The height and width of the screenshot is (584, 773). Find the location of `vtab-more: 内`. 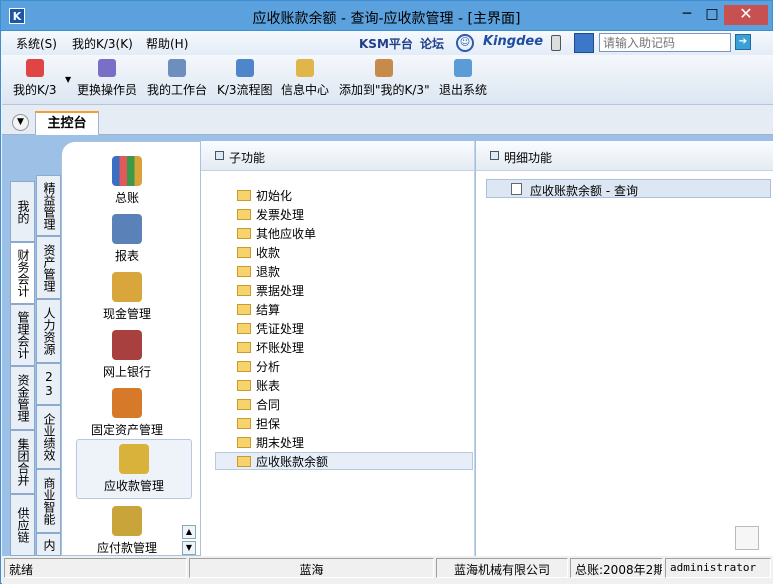

vtab-more: 内 is located at coordinates (48, 544).